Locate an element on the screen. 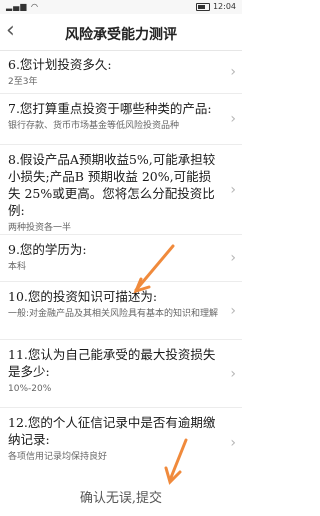 The height and width of the screenshot is (516, 320). question-text: 7.您打算重点投资于哪些种类的产品: is located at coordinates (110, 108).